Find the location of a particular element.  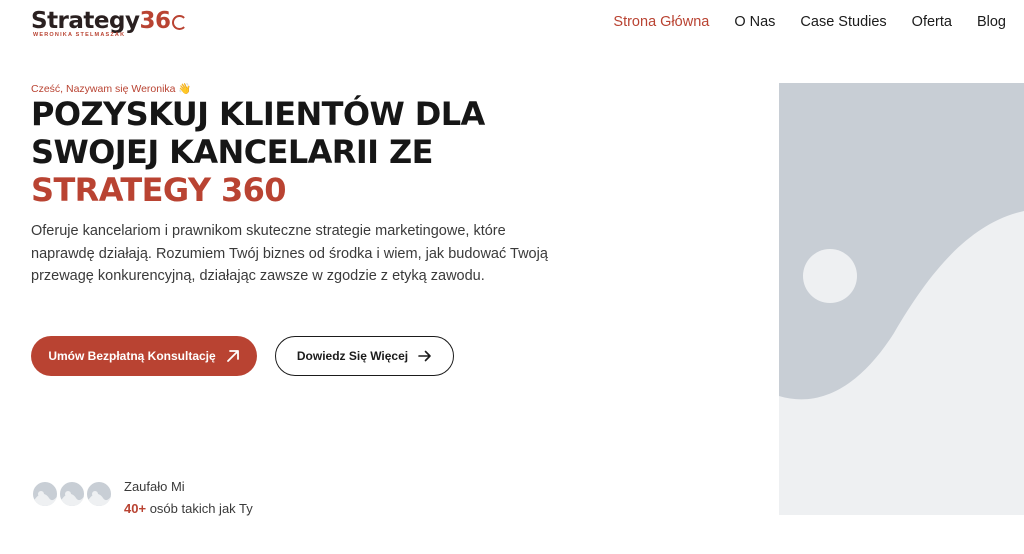

logo-wordmark: Strategy 36 is located at coordinates (109, 21).